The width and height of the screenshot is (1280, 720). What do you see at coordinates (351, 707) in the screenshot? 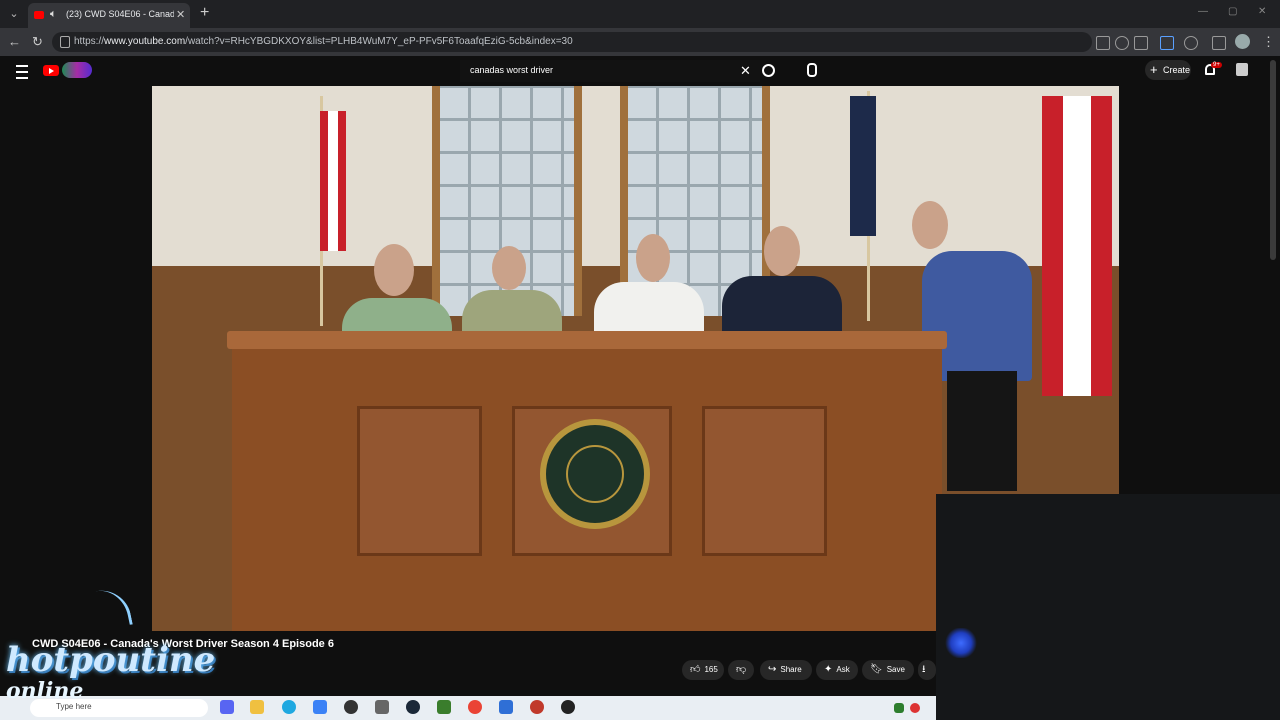
I see `obs-icon` at bounding box center [351, 707].